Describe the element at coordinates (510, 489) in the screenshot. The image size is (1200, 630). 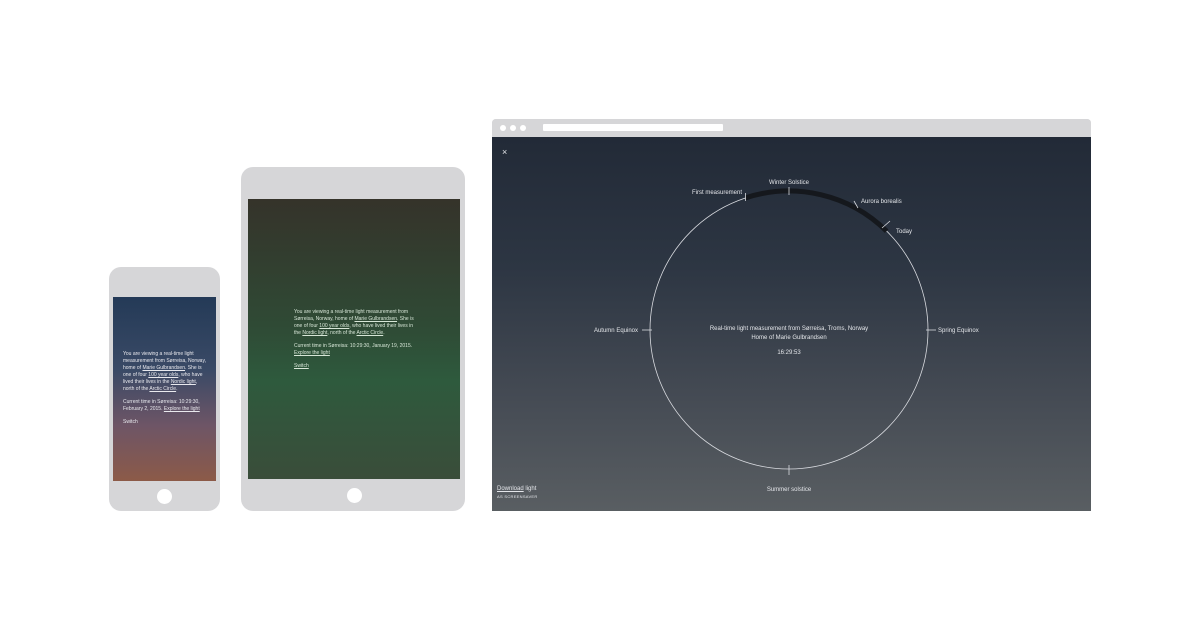
I see `download-link: Download` at that location.